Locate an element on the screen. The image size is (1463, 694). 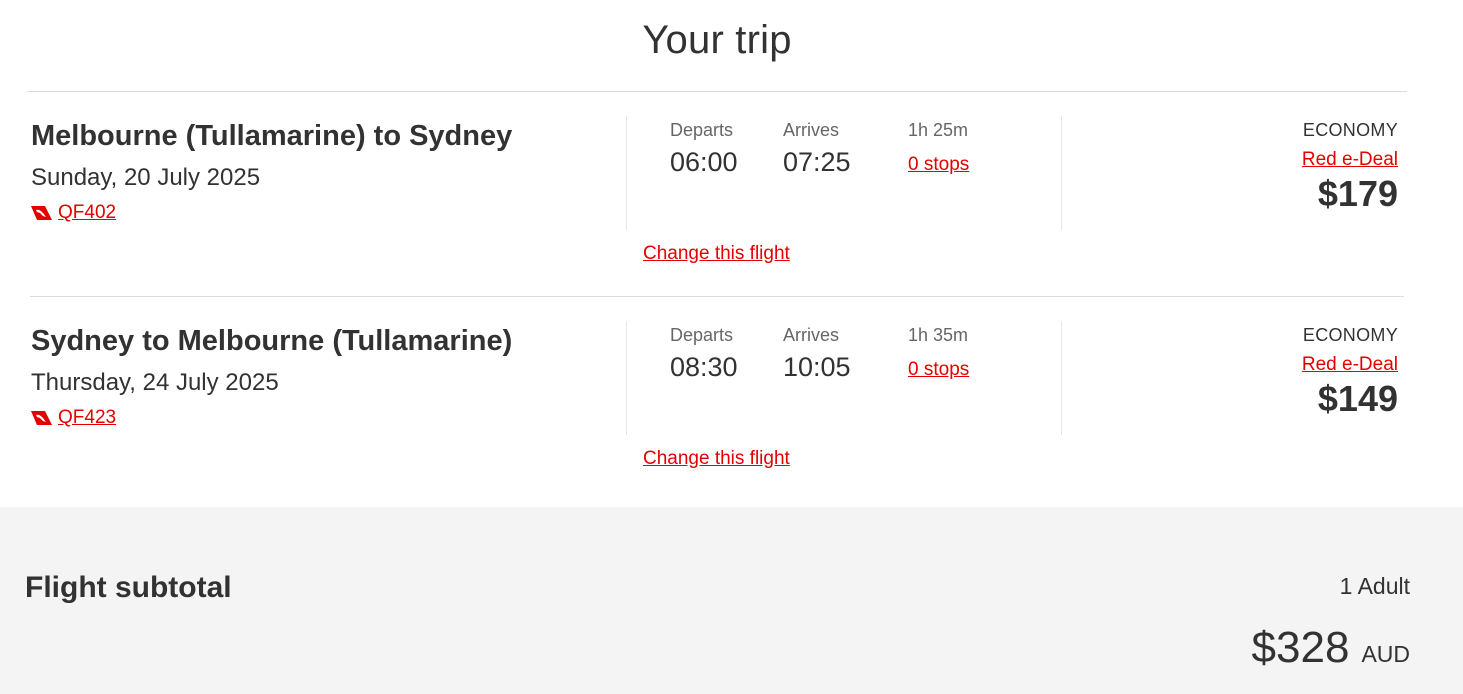
flight-number-row: QF423 is located at coordinates (73, 418).